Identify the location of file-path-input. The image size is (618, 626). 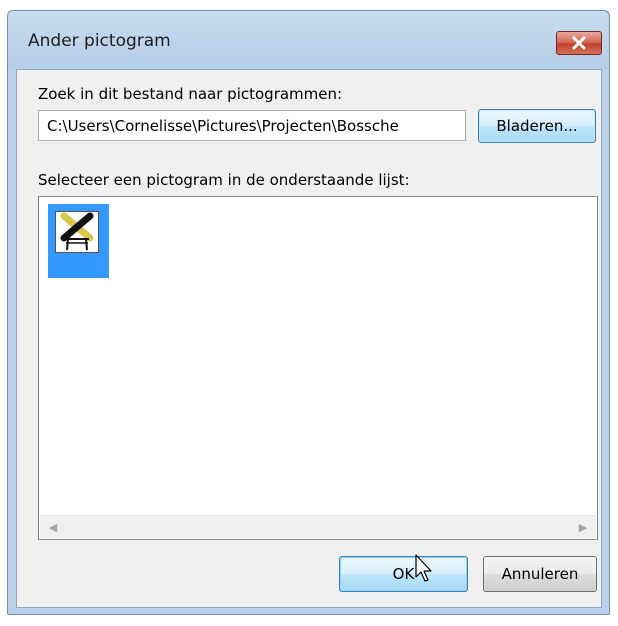
(252, 125).